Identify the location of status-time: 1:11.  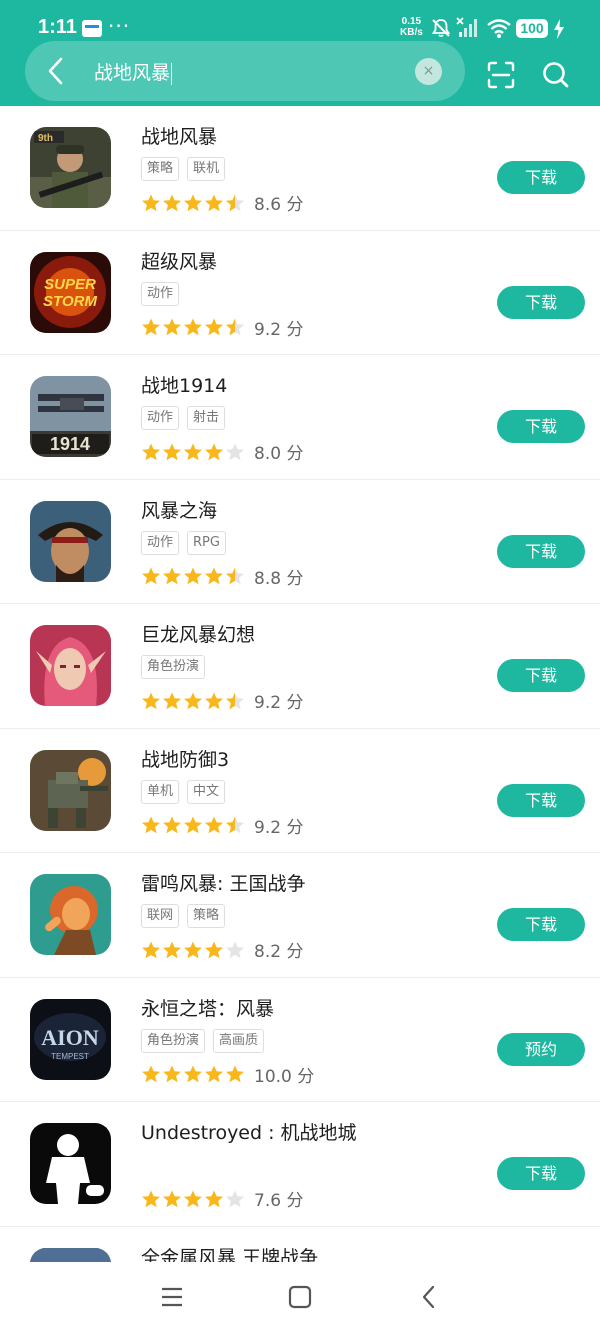
(57, 27).